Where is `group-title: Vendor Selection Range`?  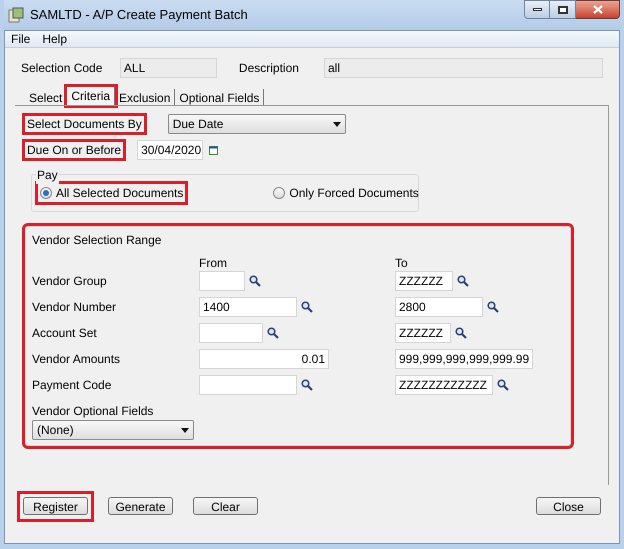
group-title: Vendor Selection Range is located at coordinates (97, 240).